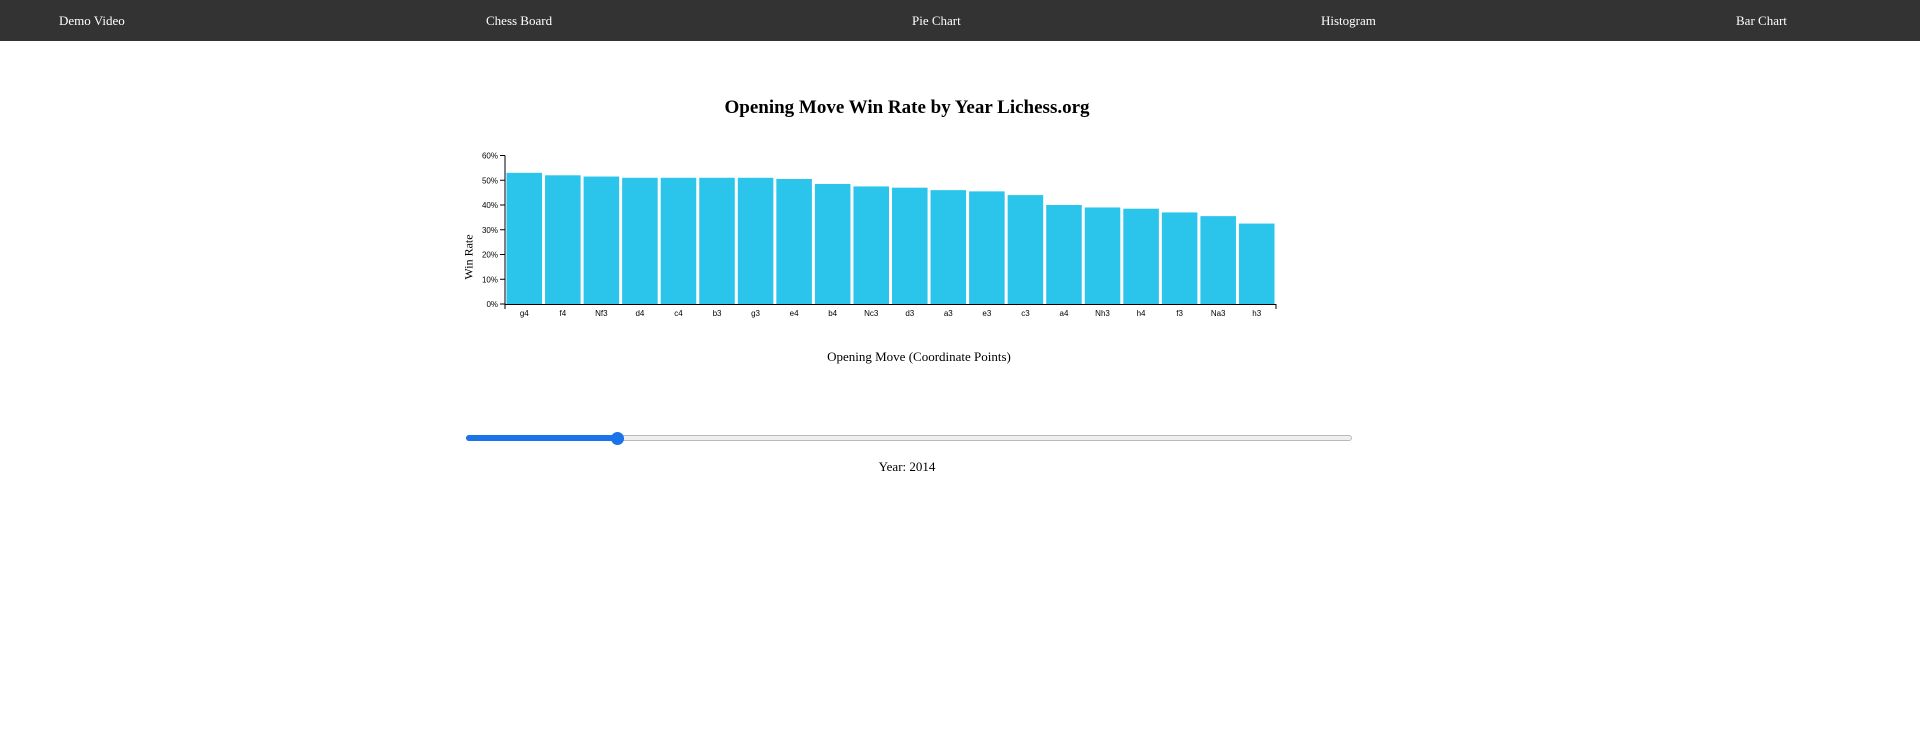 This screenshot has height=729, width=1920. Describe the element at coordinates (490, 156) in the screenshot. I see `y-tick-label: 60%` at that location.